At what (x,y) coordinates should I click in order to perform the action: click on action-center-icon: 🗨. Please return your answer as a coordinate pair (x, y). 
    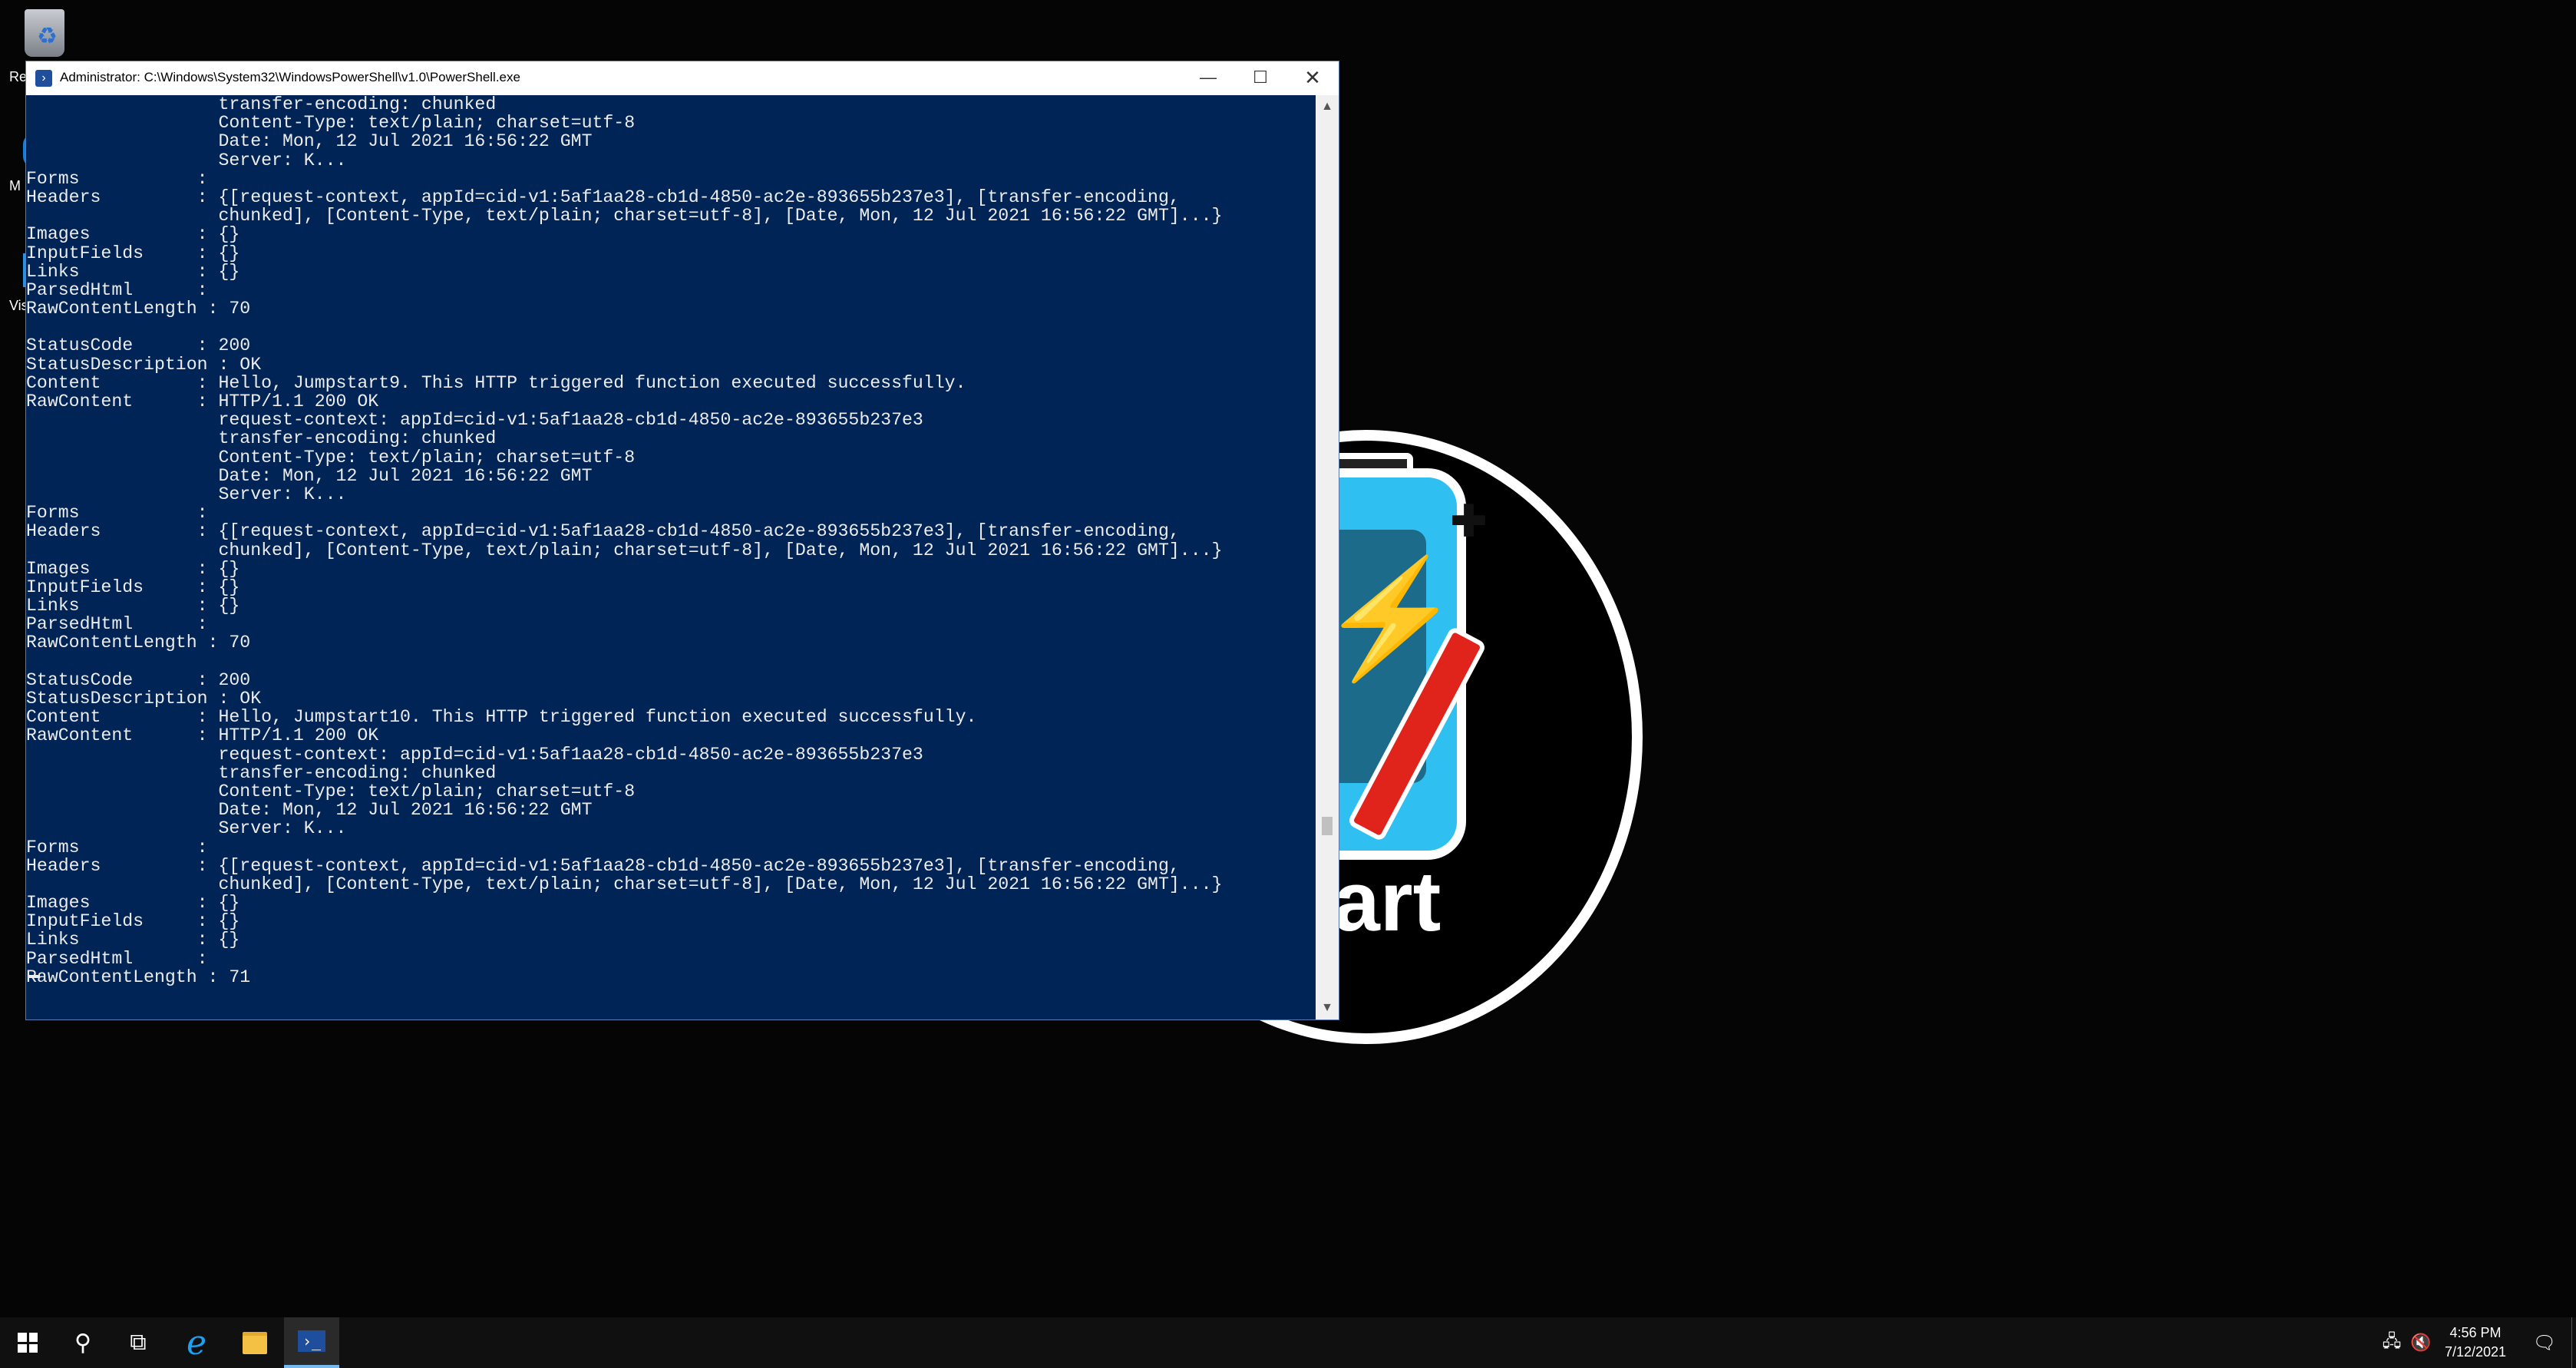
    Looking at the image, I should click on (2544, 1342).